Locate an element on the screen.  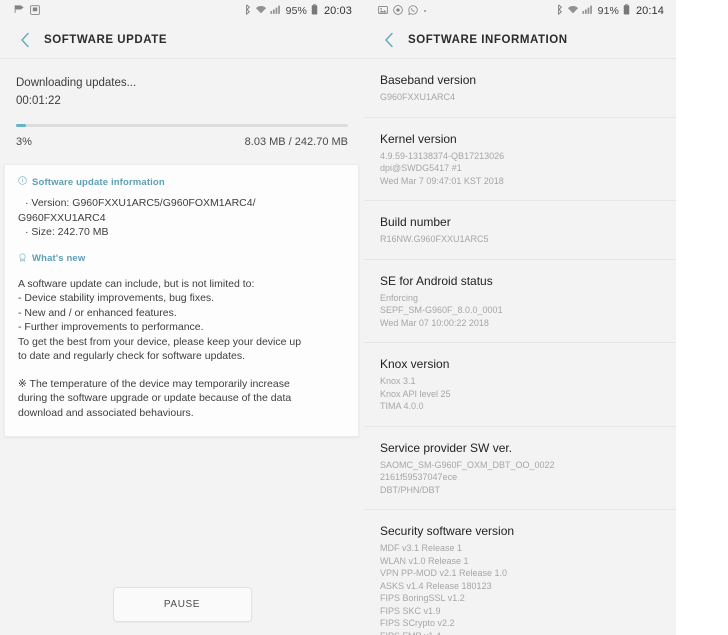
info-row-value-line: R16NW.G960FXXU1ARC5 is located at coordinates (434, 239).